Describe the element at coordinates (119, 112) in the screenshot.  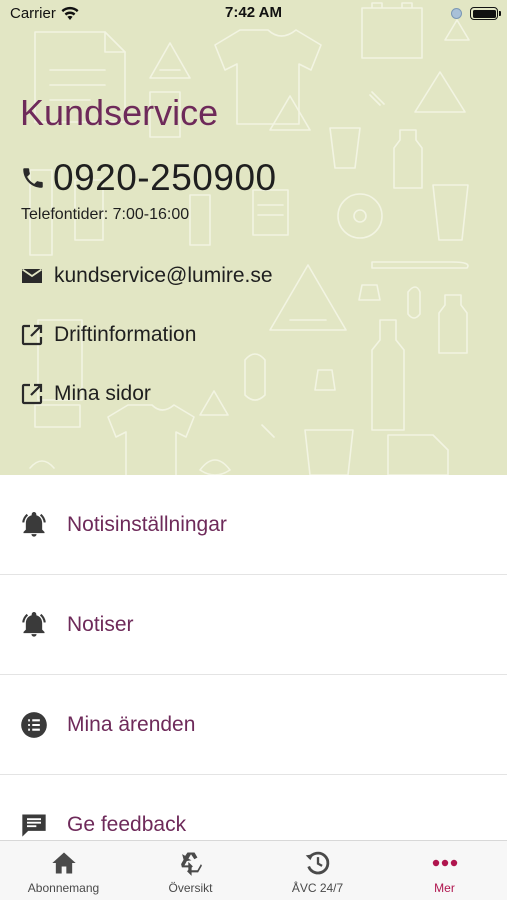
I see `page-title: Kundservice` at that location.